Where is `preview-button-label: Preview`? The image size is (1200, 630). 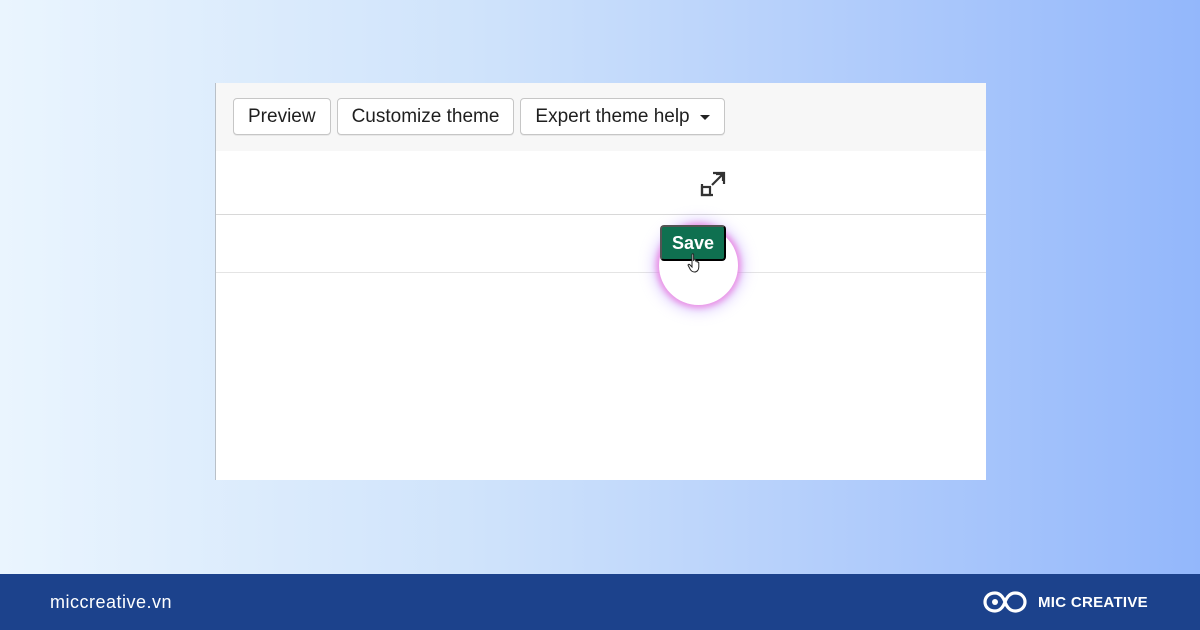
preview-button-label: Preview is located at coordinates (282, 116).